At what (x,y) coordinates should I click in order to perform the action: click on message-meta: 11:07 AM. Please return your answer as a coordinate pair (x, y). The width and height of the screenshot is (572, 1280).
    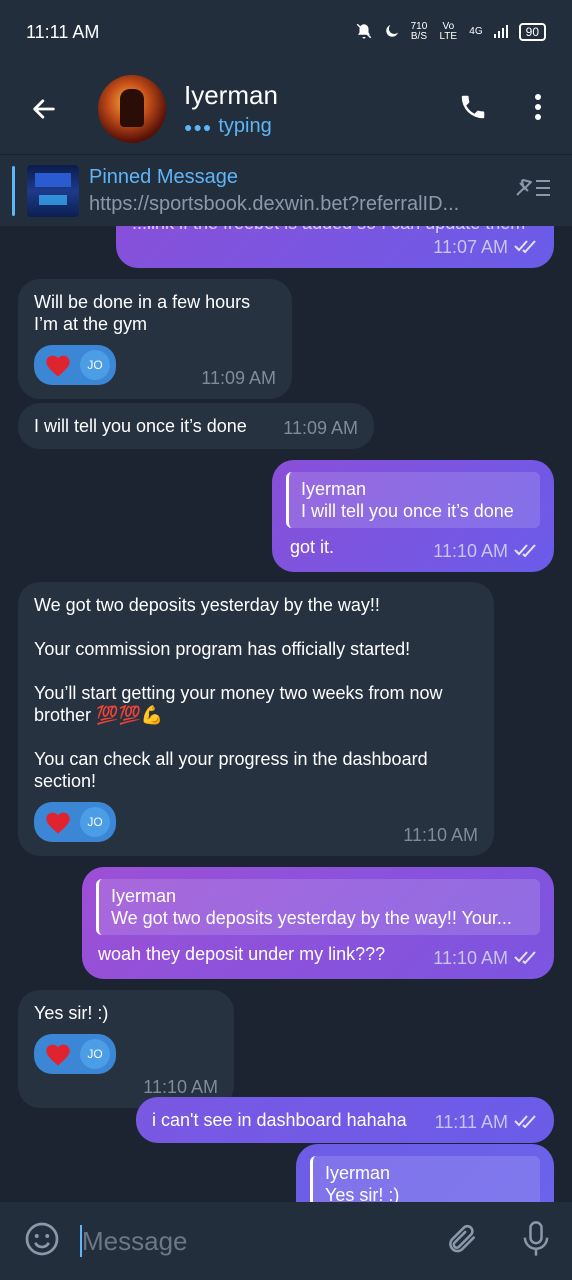
    Looking at the image, I should click on (485, 247).